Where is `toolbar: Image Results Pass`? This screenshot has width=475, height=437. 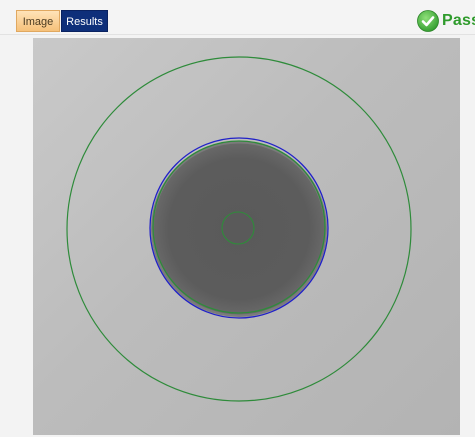 toolbar: Image Results Pass is located at coordinates (237, 17).